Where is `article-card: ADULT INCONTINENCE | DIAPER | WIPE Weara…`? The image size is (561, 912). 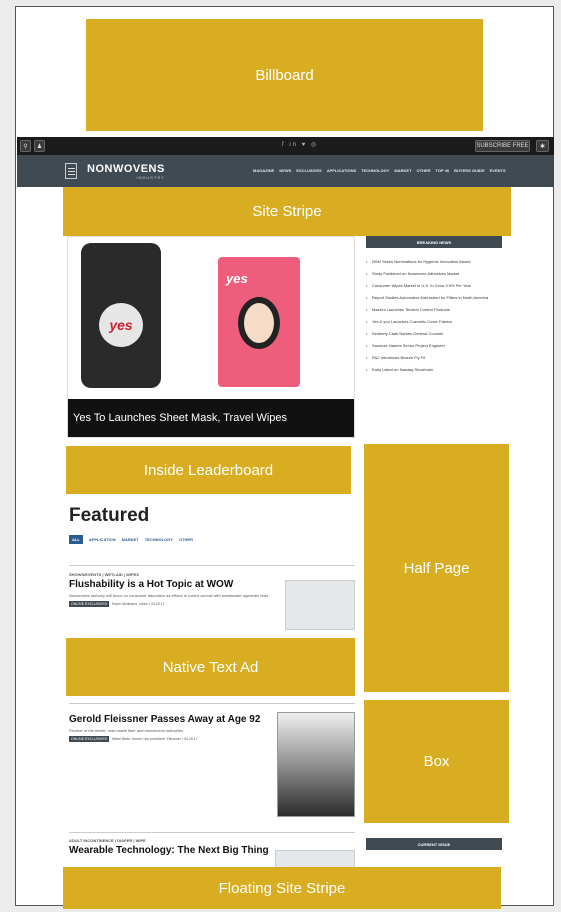
article-card: ADULT INCONTINENCE | DIAPER | WIPE Weara… is located at coordinates (212, 854).